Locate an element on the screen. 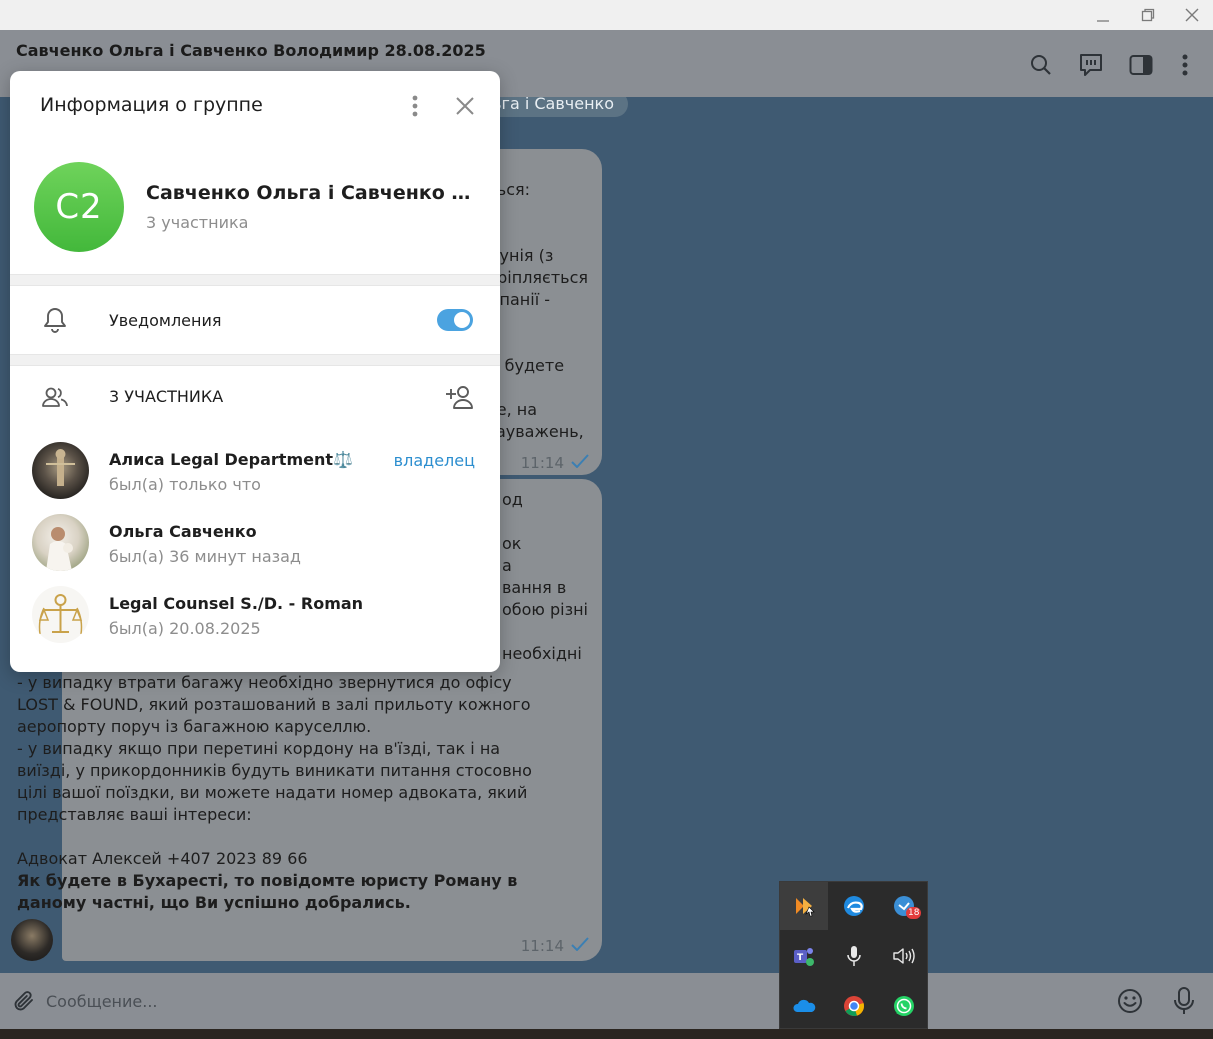 This screenshot has width=1213, height=1039. window-titlebar is located at coordinates (606, 15).